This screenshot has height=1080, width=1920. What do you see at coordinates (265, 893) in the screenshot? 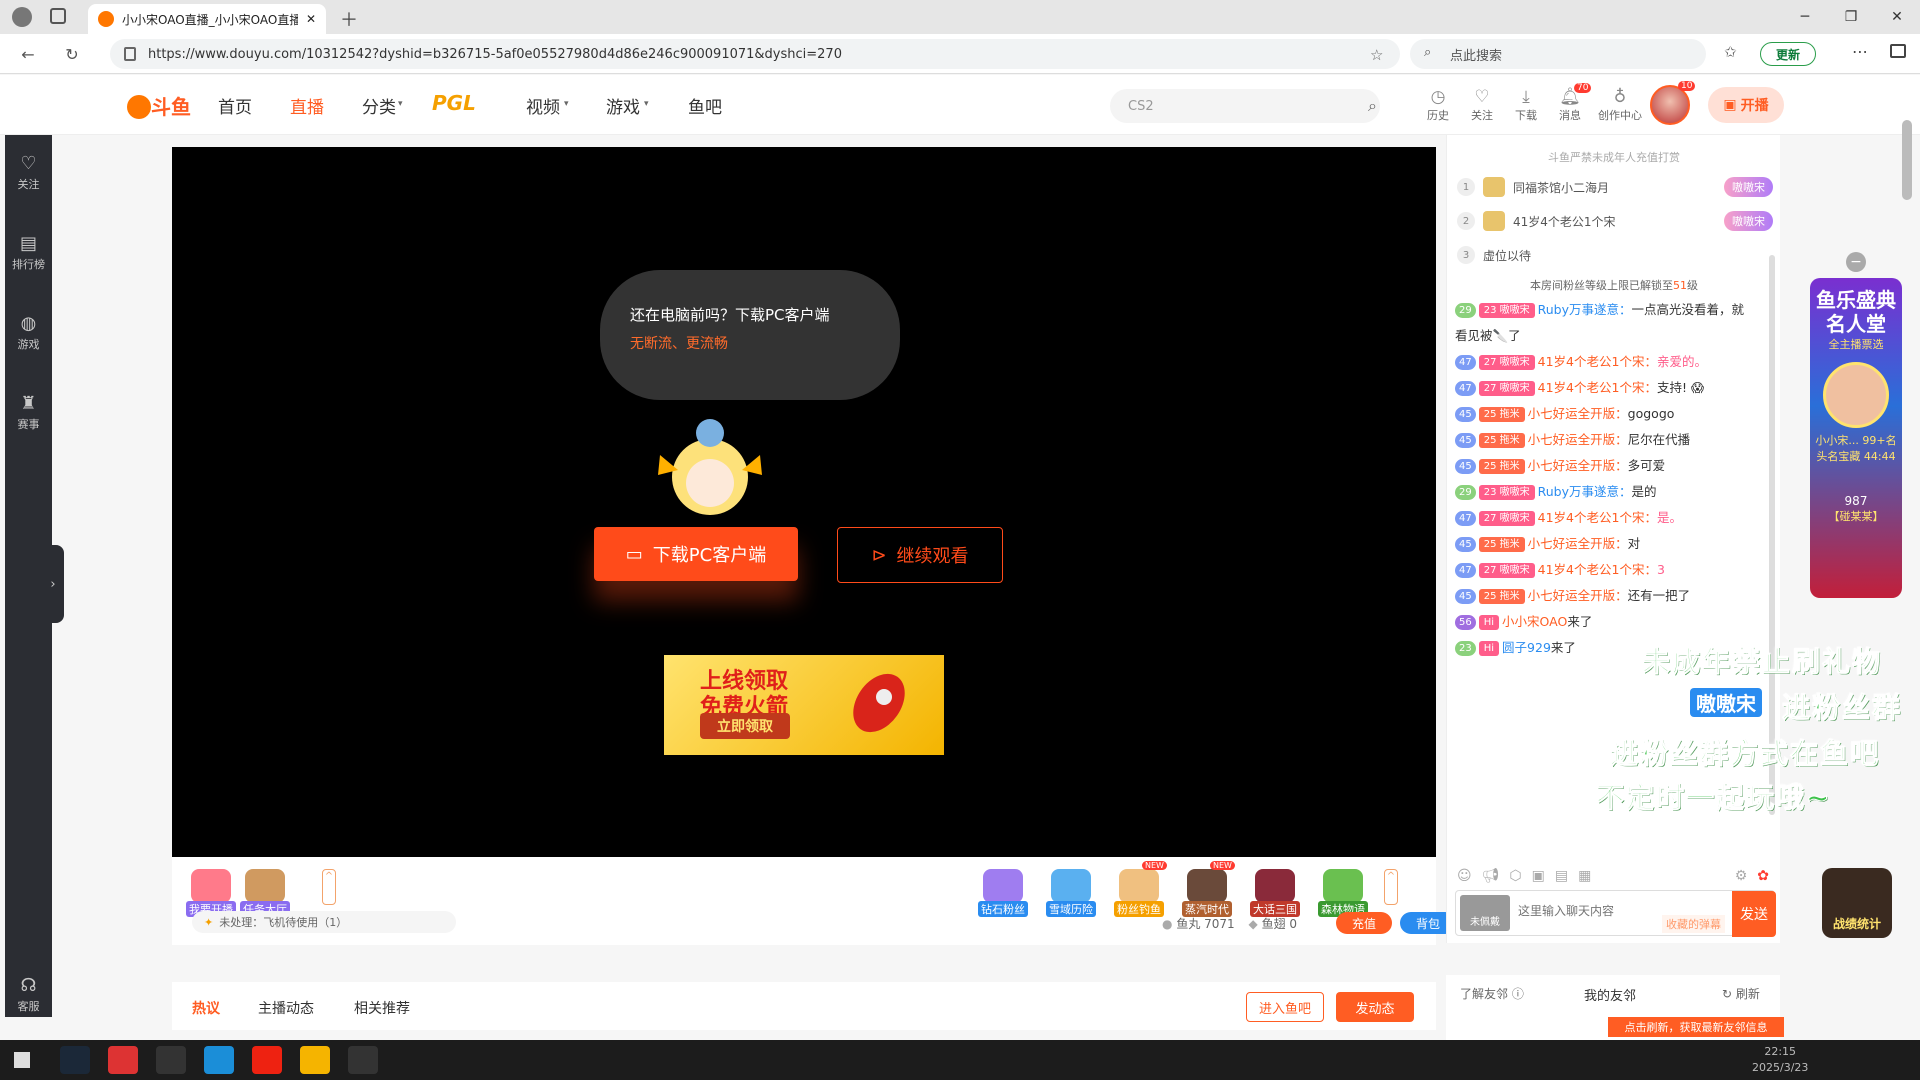
I see `task-hall-button: 任务大厅` at bounding box center [265, 893].